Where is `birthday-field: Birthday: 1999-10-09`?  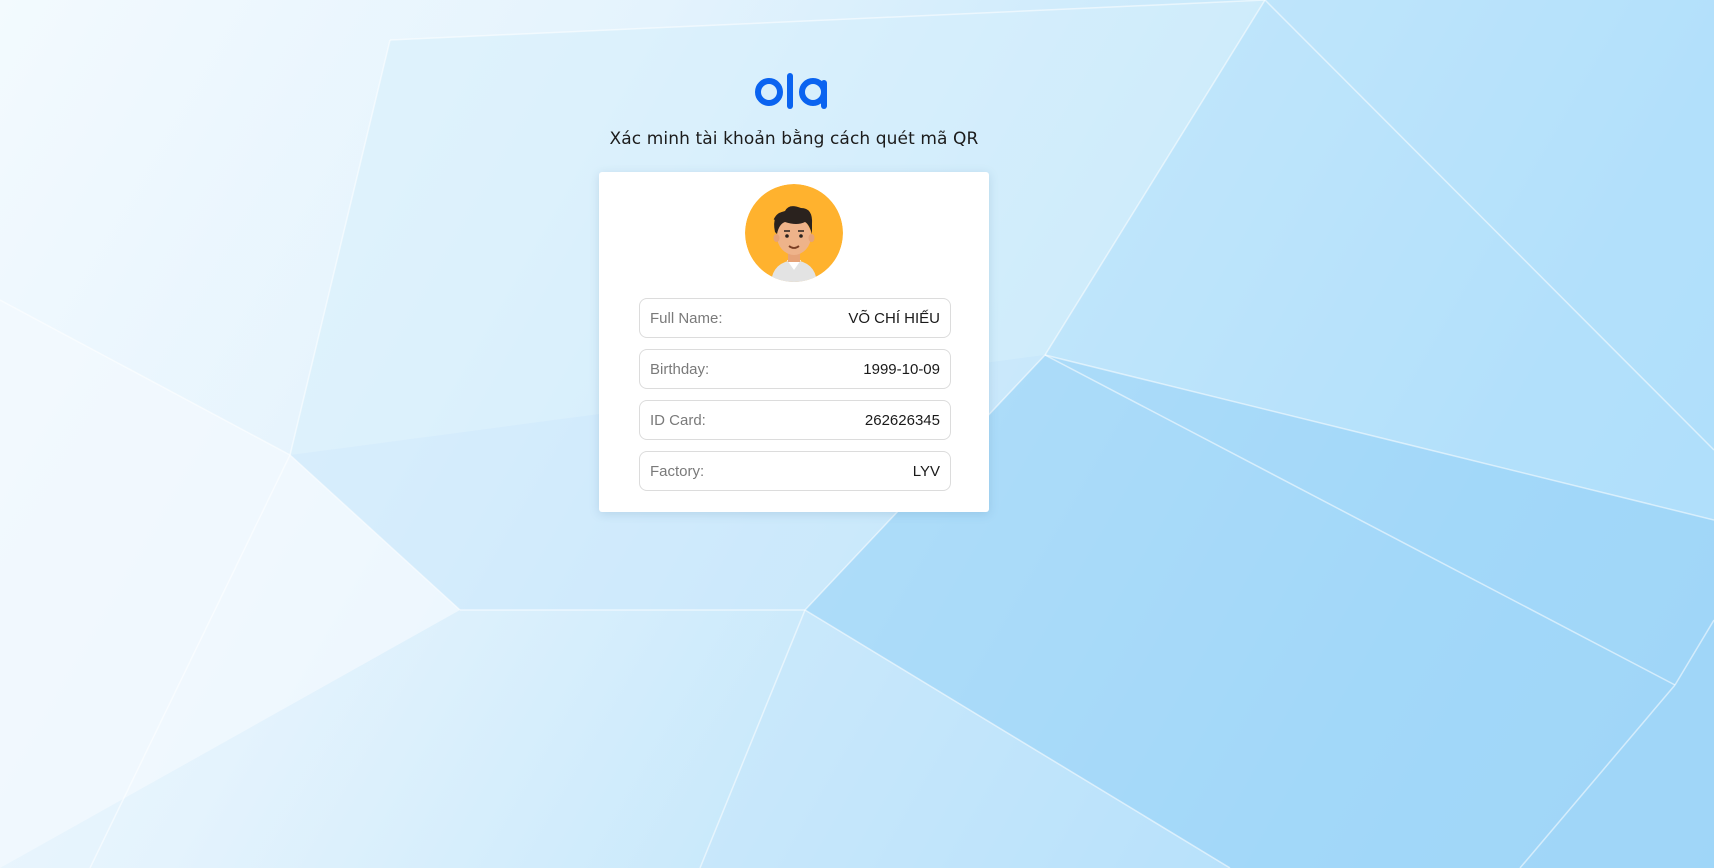 birthday-field: Birthday: 1999-10-09 is located at coordinates (795, 369).